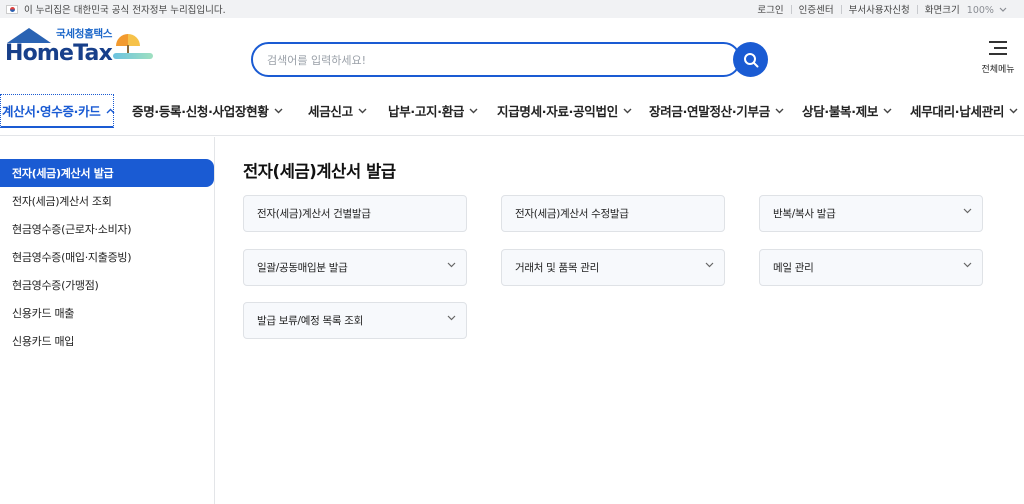 This screenshot has height=504, width=1024. I want to click on nav-item-incentive-settlement: 장려금·연말정산·기부금, so click(716, 110).